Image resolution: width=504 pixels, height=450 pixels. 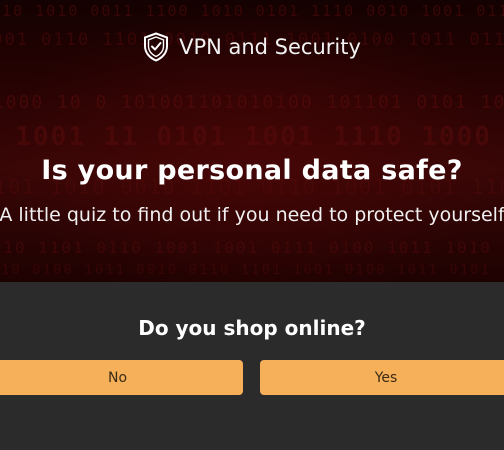 I want to click on page-title: Is your personal data safe?, so click(x=252, y=170).